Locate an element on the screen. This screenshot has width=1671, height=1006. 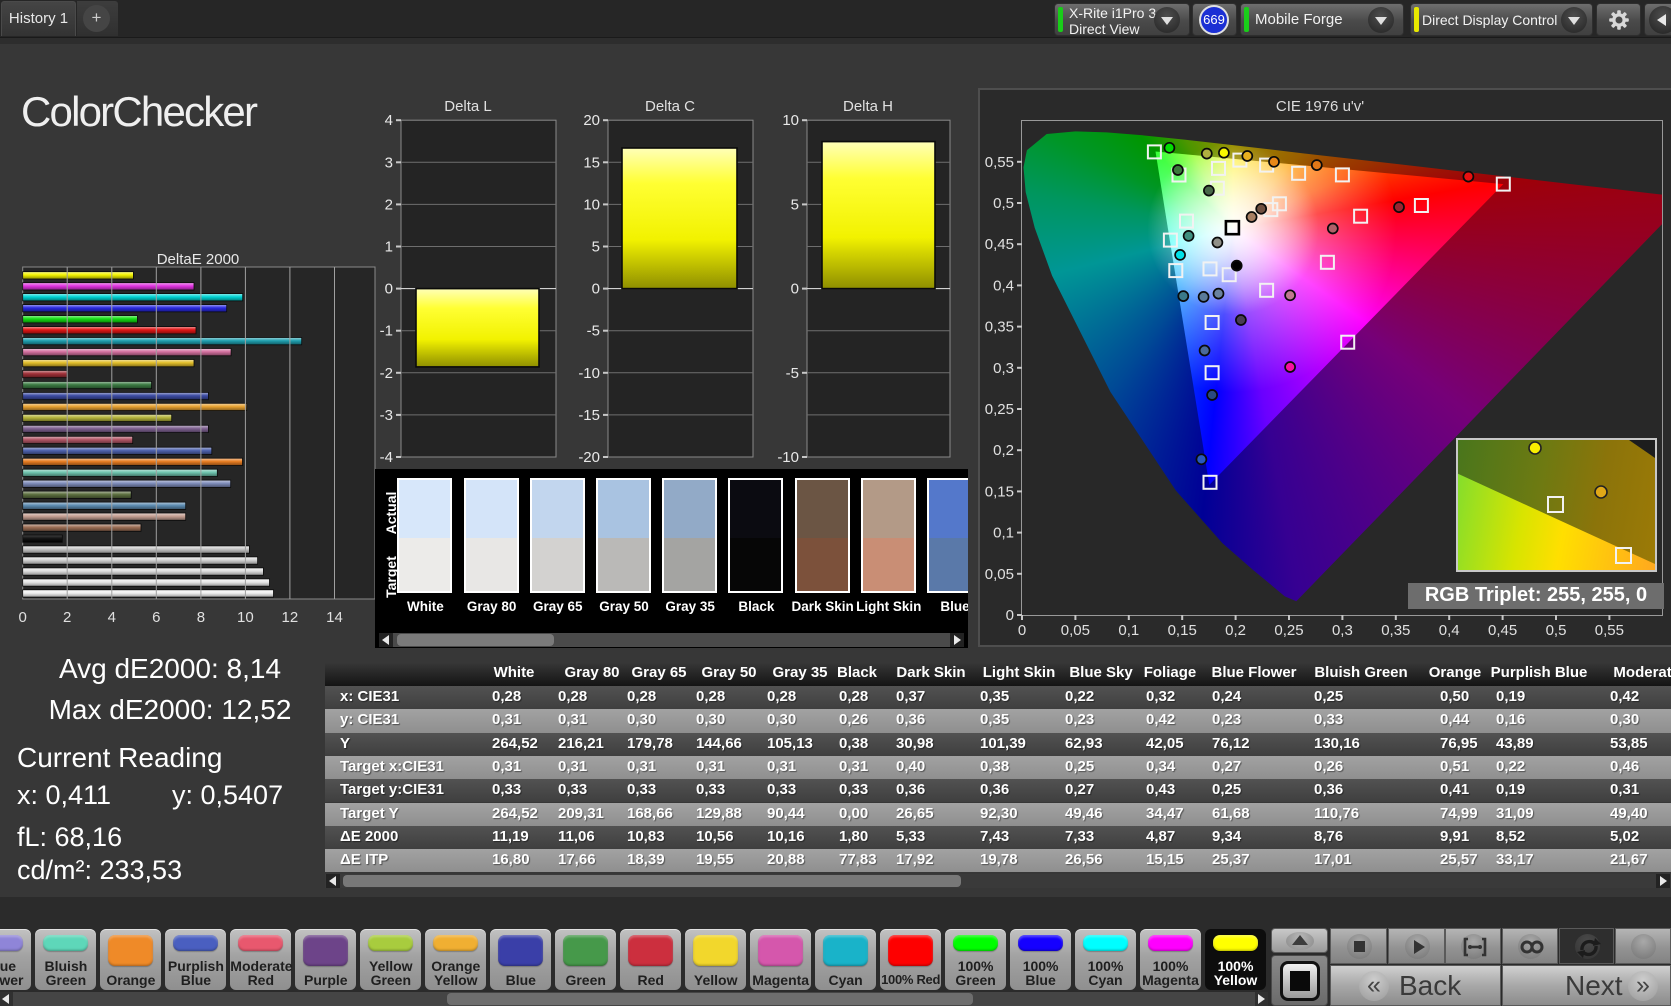
svg-text: 15 is located at coordinates (591, 162).